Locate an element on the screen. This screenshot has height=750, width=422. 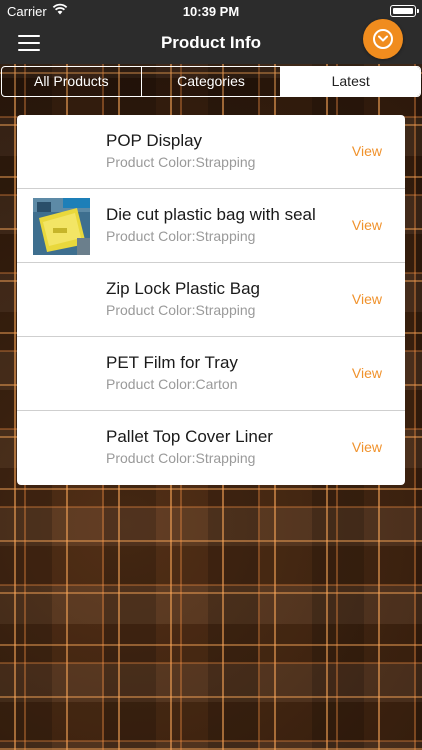
product-color: Product Color:Carton is located at coordinates (172, 384).